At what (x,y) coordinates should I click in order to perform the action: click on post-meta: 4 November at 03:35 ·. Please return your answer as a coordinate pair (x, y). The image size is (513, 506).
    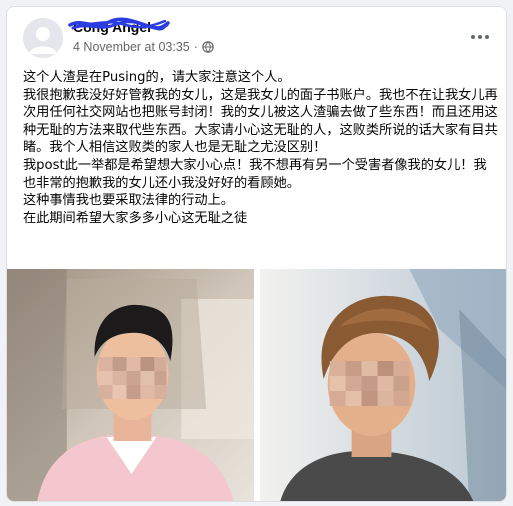
    Looking at the image, I should click on (143, 47).